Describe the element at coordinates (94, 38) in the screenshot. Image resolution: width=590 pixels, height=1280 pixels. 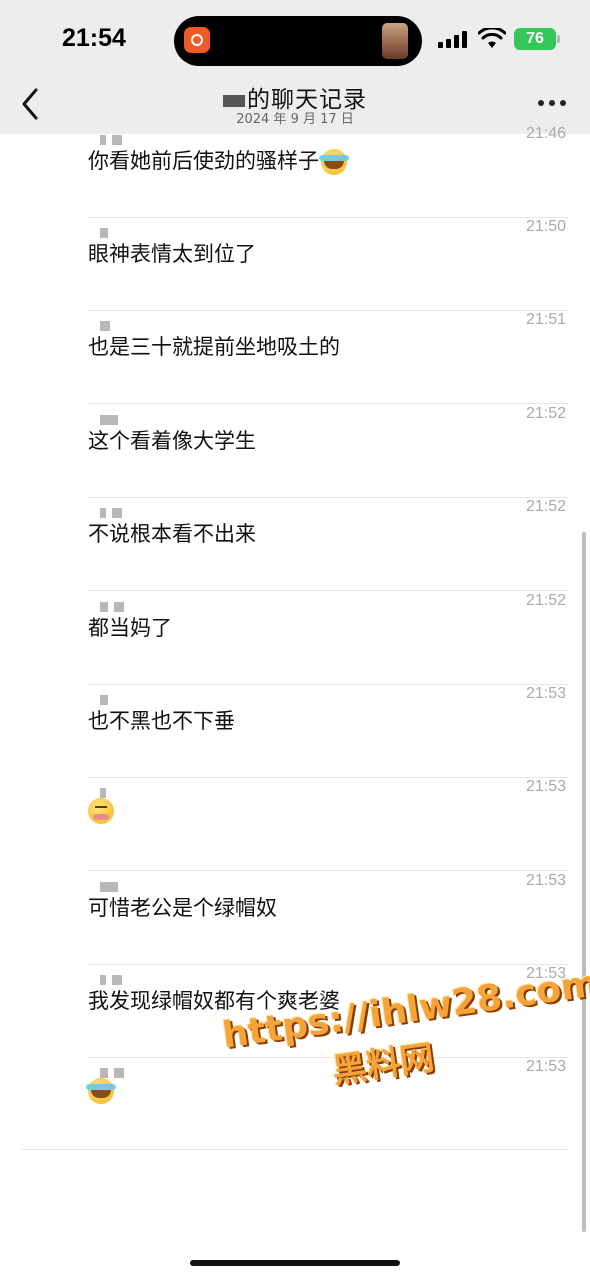
I see `status-time: 21:54` at that location.